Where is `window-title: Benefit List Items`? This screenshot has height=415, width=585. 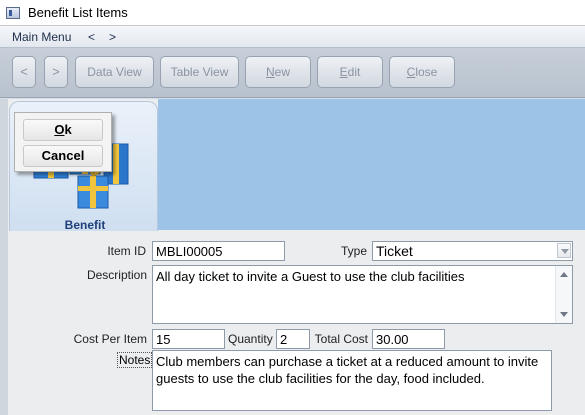 window-title: Benefit List Items is located at coordinates (78, 12).